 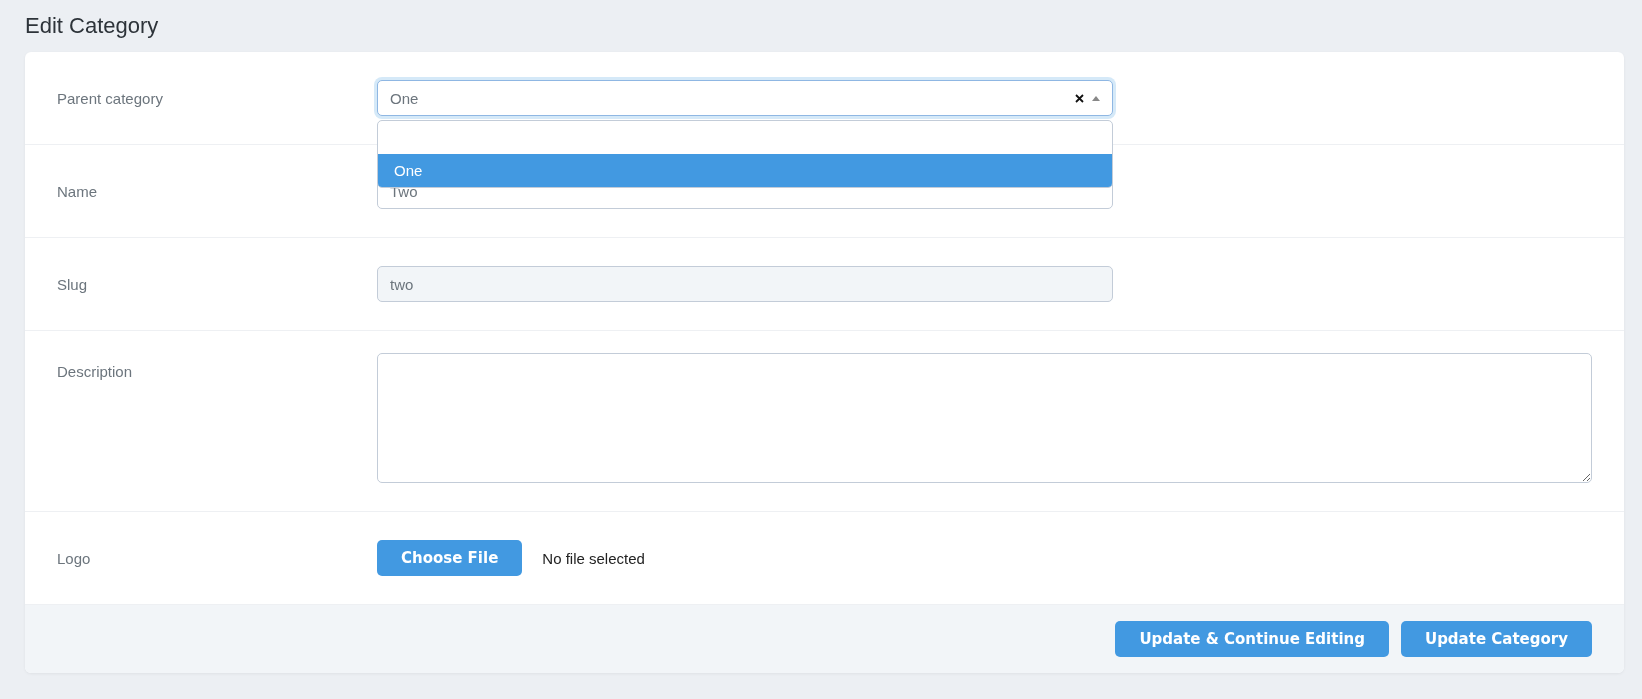 What do you see at coordinates (1252, 639) in the screenshot?
I see `update-button: Update & Continue Editing` at bounding box center [1252, 639].